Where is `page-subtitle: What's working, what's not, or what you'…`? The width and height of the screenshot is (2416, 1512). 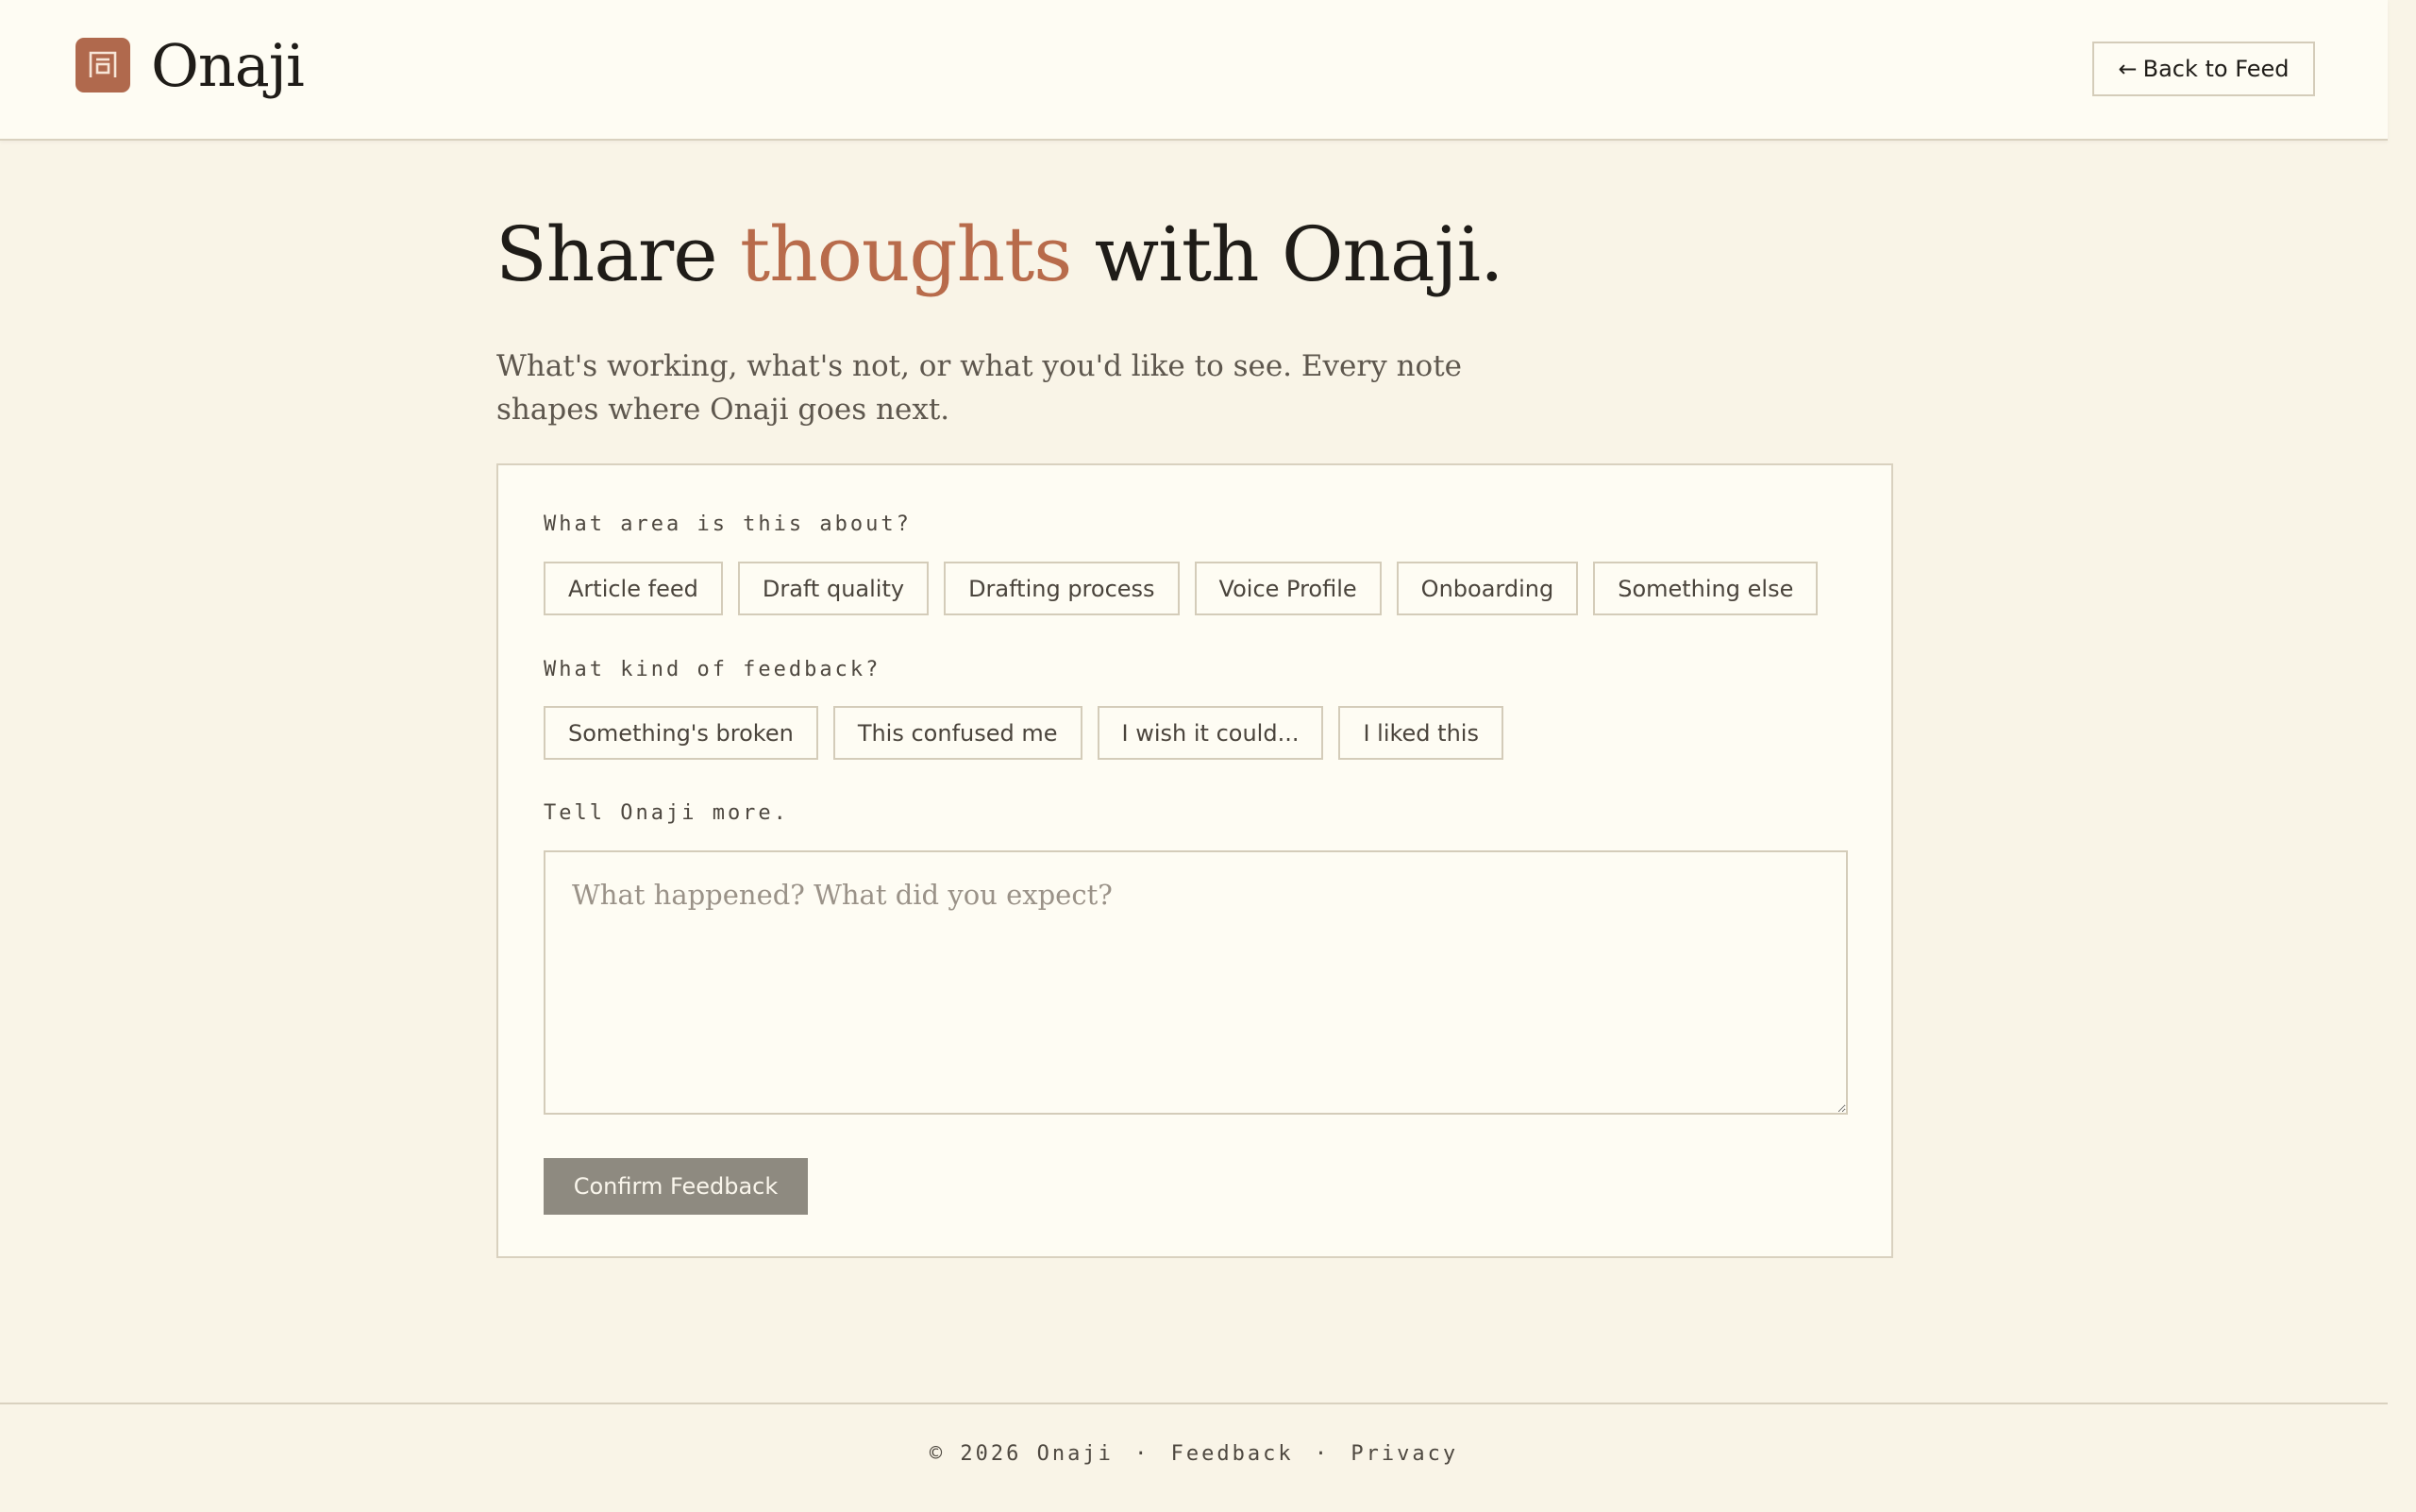 page-subtitle: What's working, what's not, or what you'… is located at coordinates (979, 388).